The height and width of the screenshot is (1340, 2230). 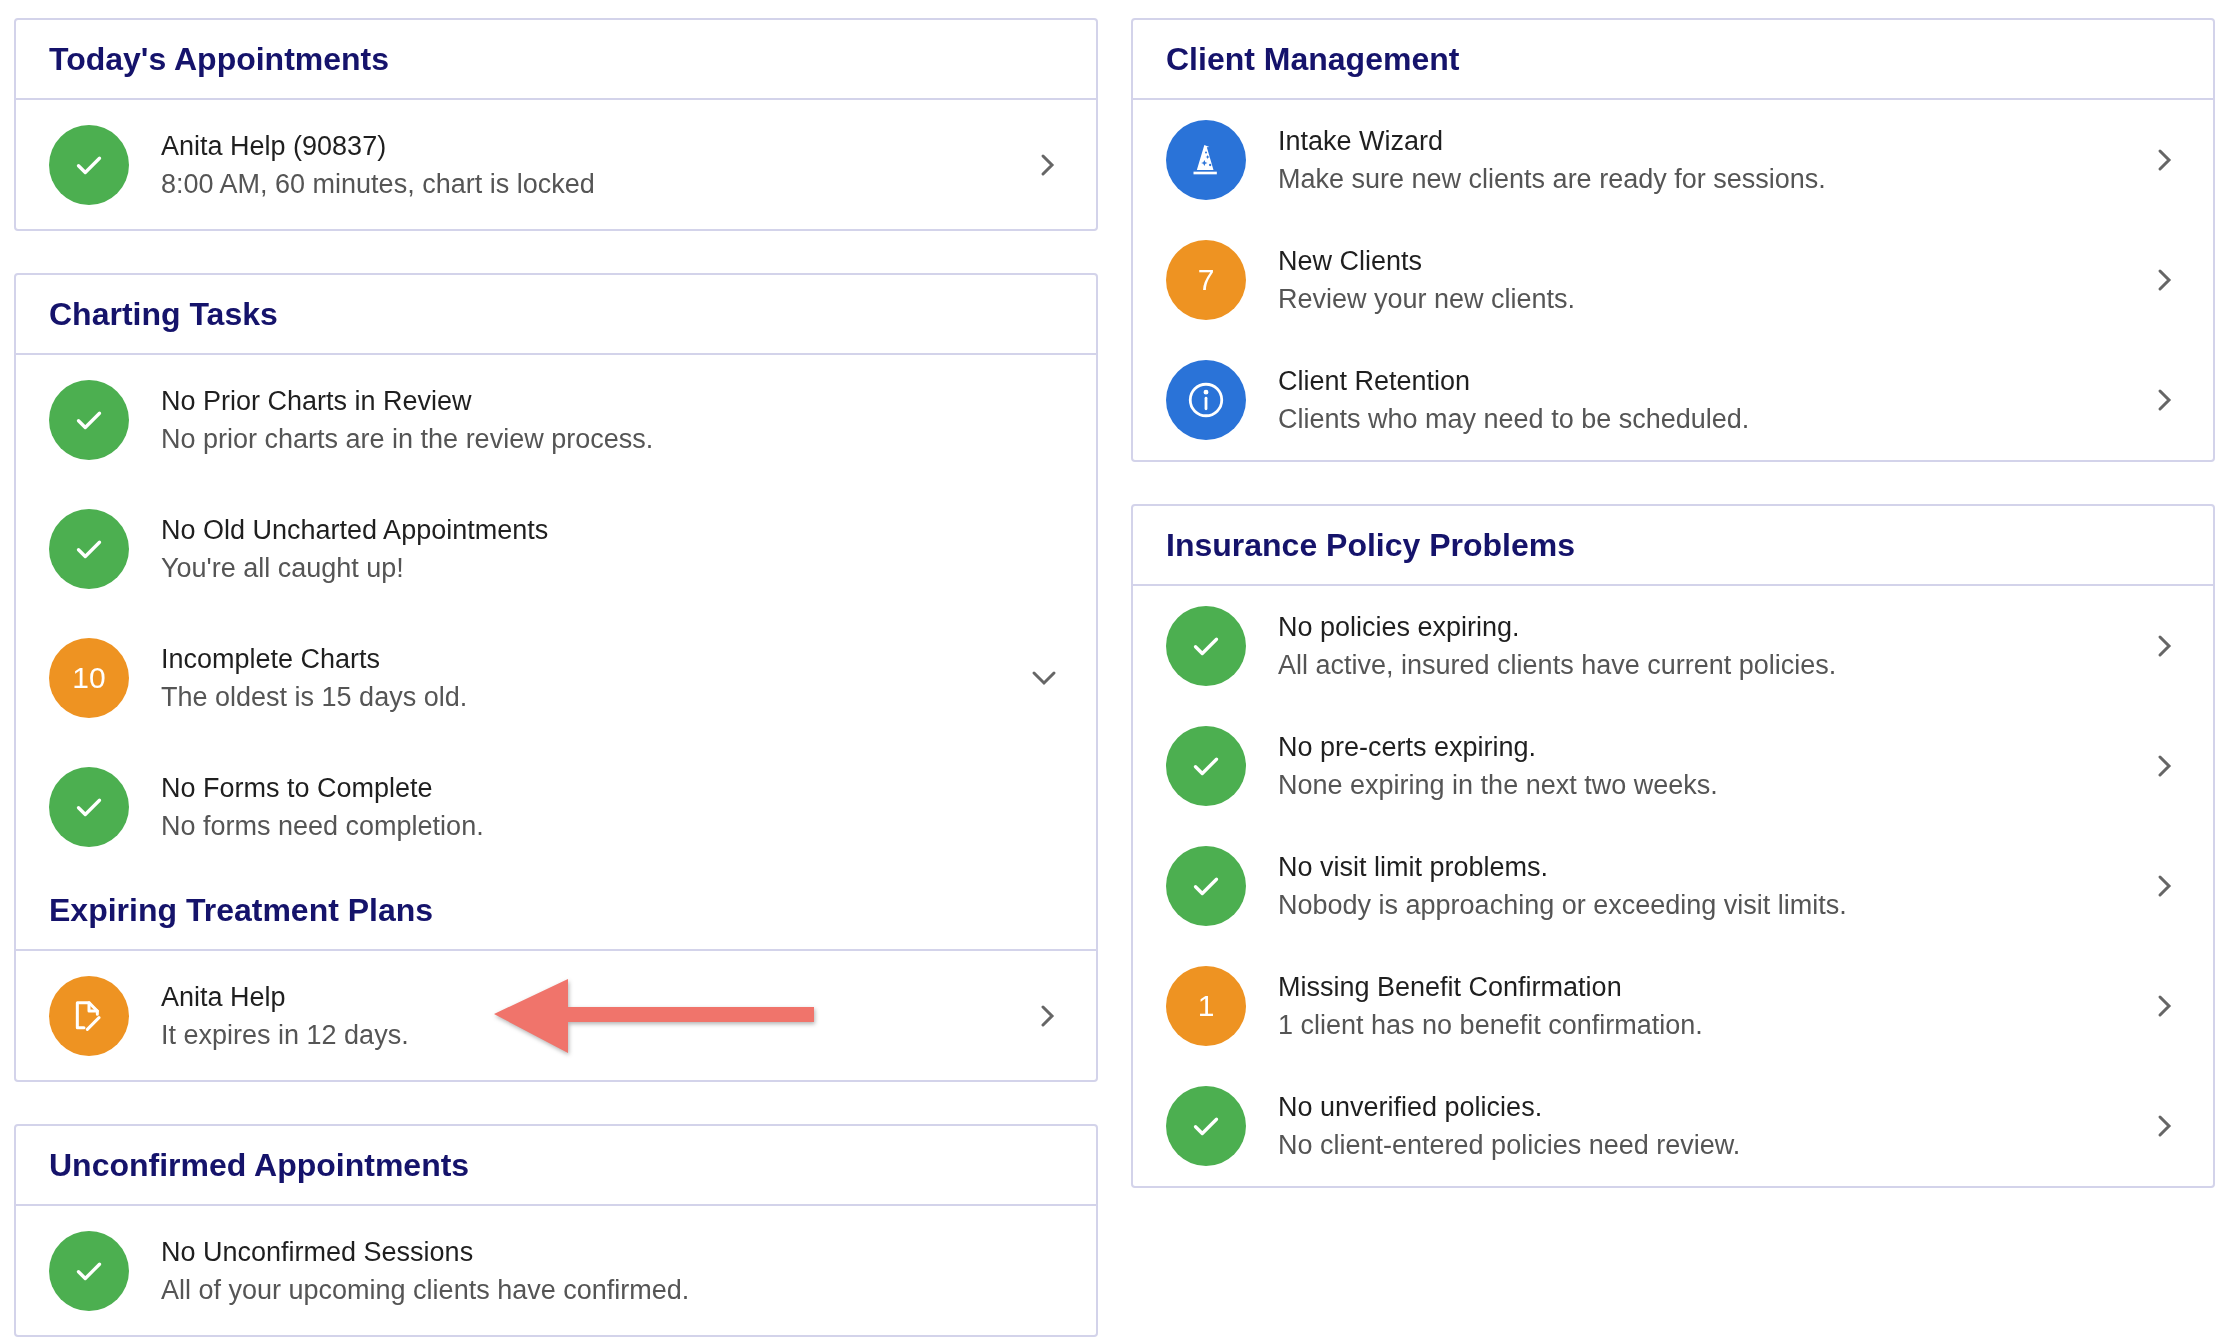 What do you see at coordinates (1673, 1006) in the screenshot?
I see `task-row: 1 Missing Benefit Confirmation 1 client has no benefit confirmation.` at bounding box center [1673, 1006].